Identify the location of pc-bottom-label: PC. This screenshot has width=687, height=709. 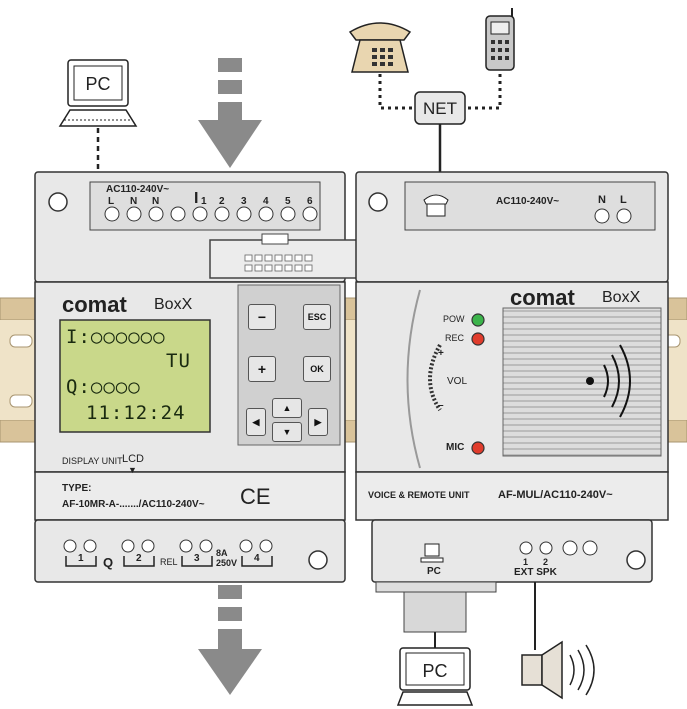
(434, 671).